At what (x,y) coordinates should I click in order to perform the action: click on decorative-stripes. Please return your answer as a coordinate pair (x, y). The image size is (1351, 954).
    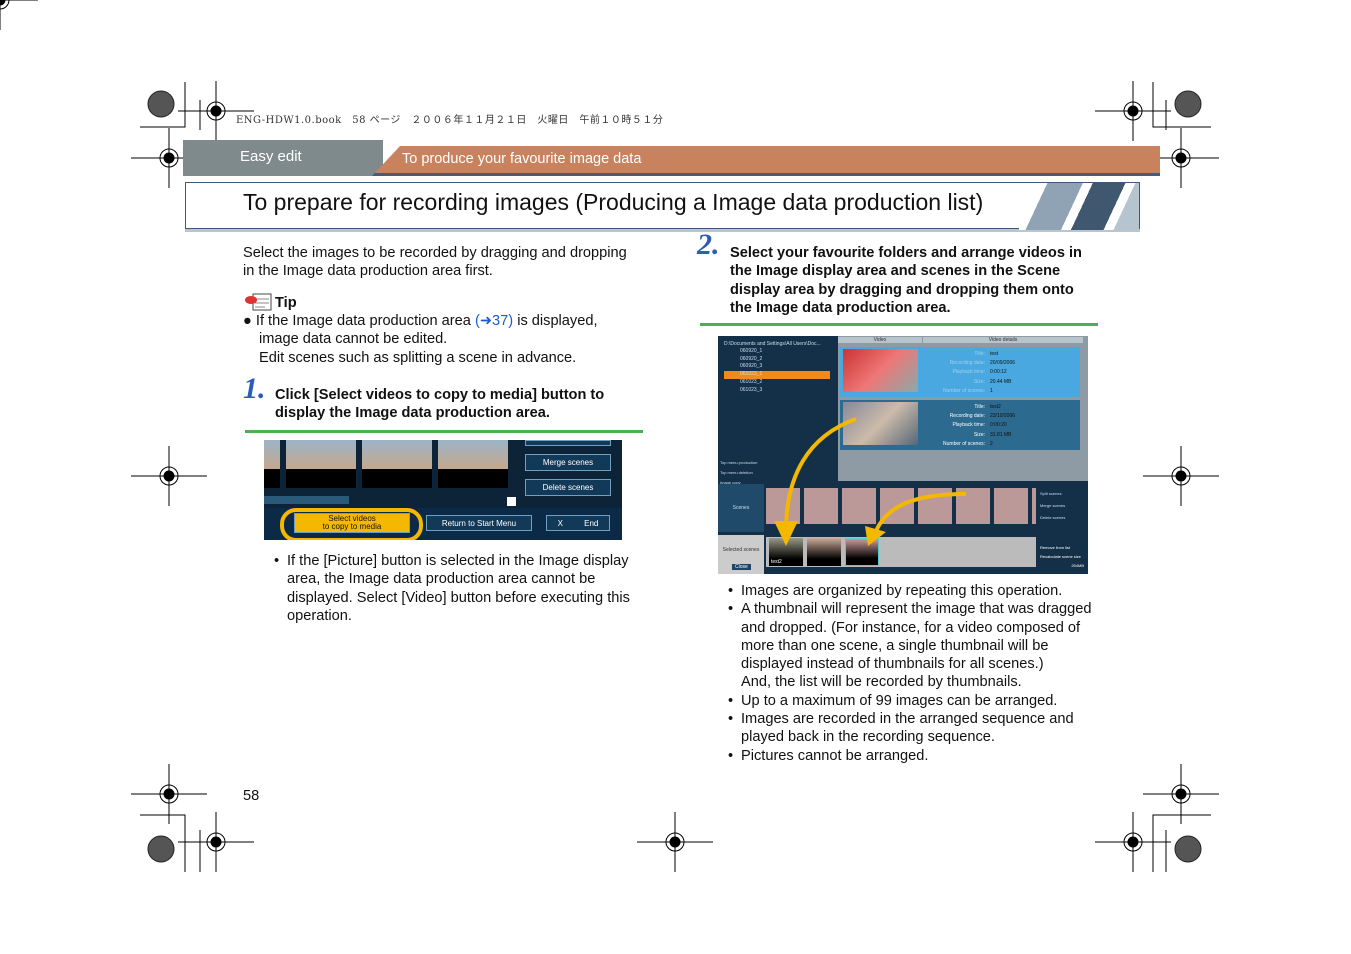
    Looking at the image, I should click on (1079, 206).